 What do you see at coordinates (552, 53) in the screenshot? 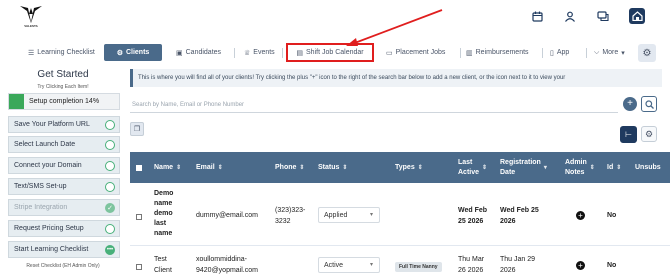
I see `mobile-icon: ▯` at bounding box center [552, 53].